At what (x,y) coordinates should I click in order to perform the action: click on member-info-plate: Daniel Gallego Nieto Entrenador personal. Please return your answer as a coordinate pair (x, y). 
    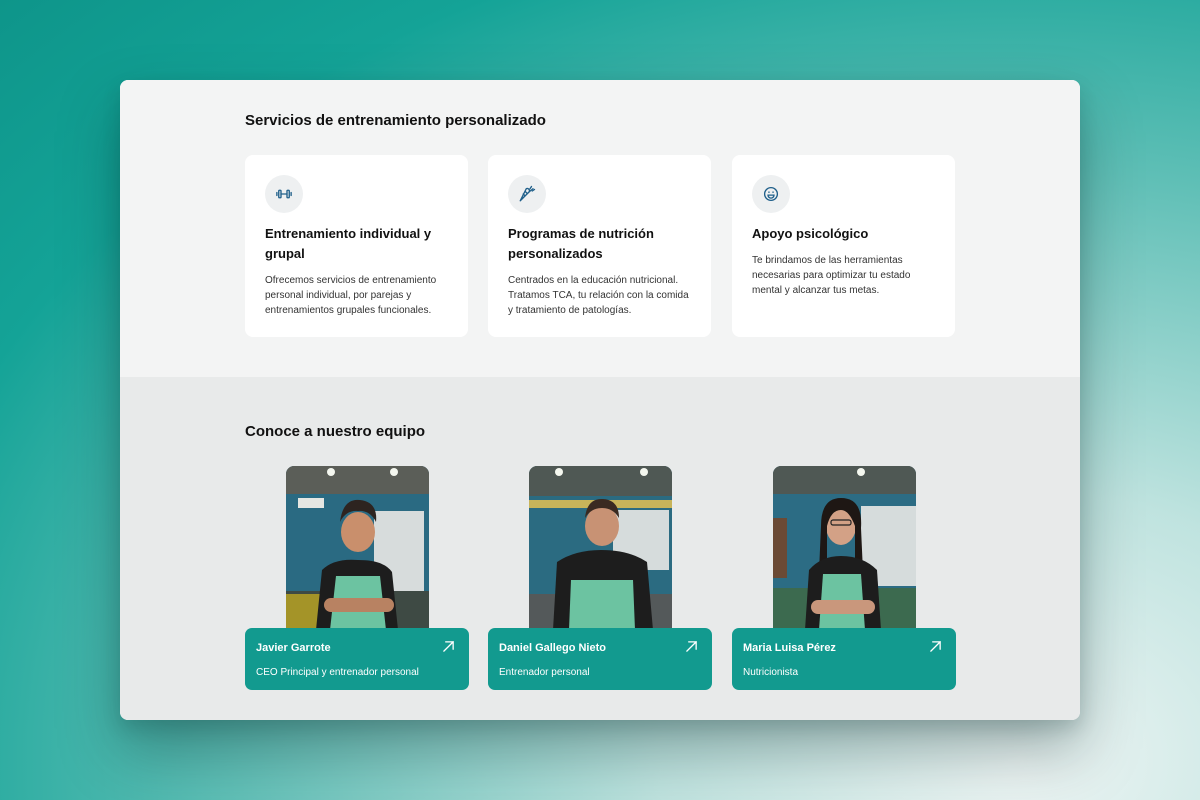
    Looking at the image, I should click on (600, 659).